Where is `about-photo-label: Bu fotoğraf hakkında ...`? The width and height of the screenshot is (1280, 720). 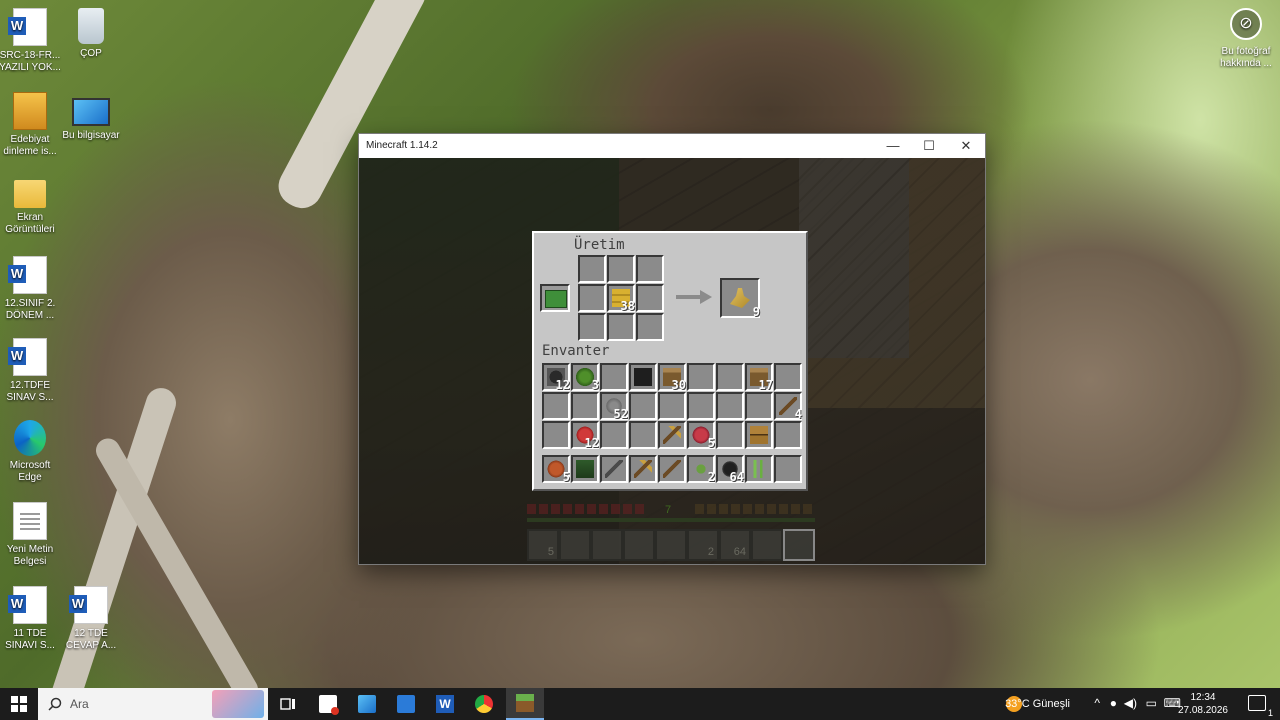
about-photo-label: Bu fotoğraf hakkında ... is located at coordinates (1246, 57).